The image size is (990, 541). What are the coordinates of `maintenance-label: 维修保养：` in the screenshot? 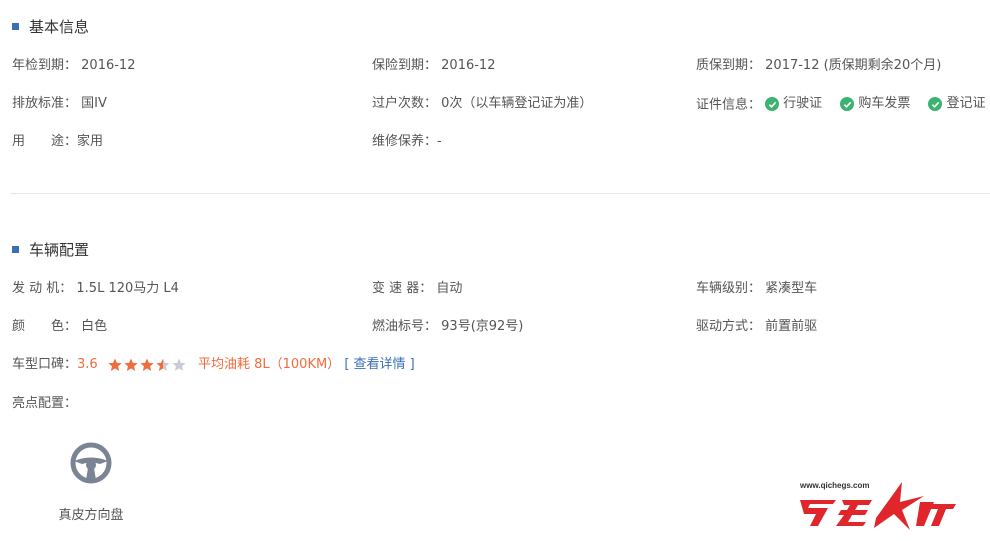 It's located at (405, 141).